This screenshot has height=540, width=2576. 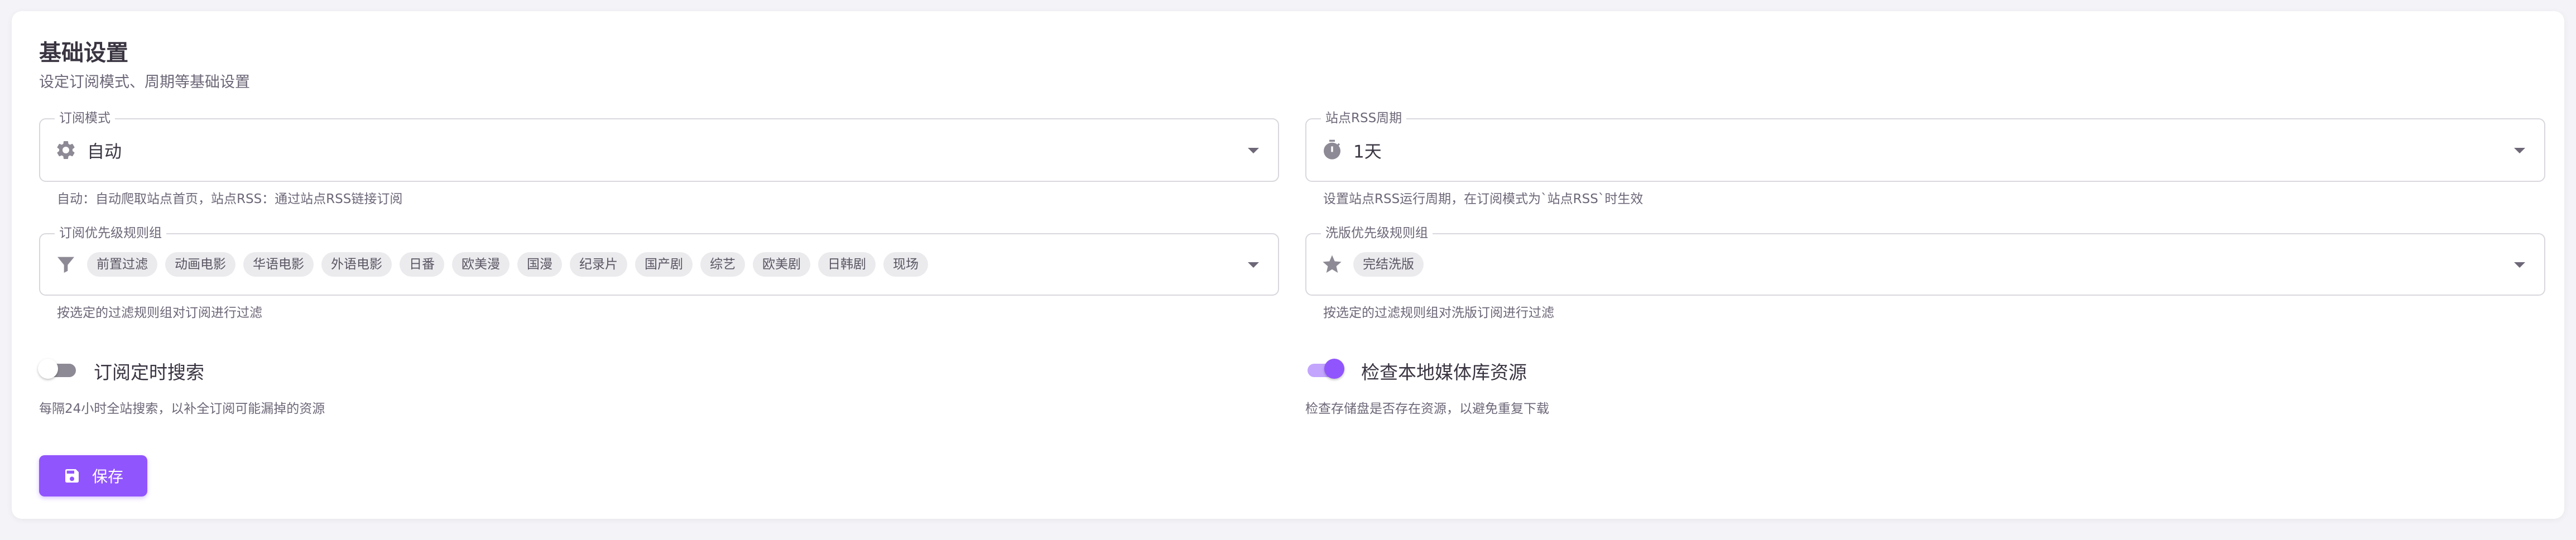 I want to click on chip-rule: 综艺, so click(x=722, y=264).